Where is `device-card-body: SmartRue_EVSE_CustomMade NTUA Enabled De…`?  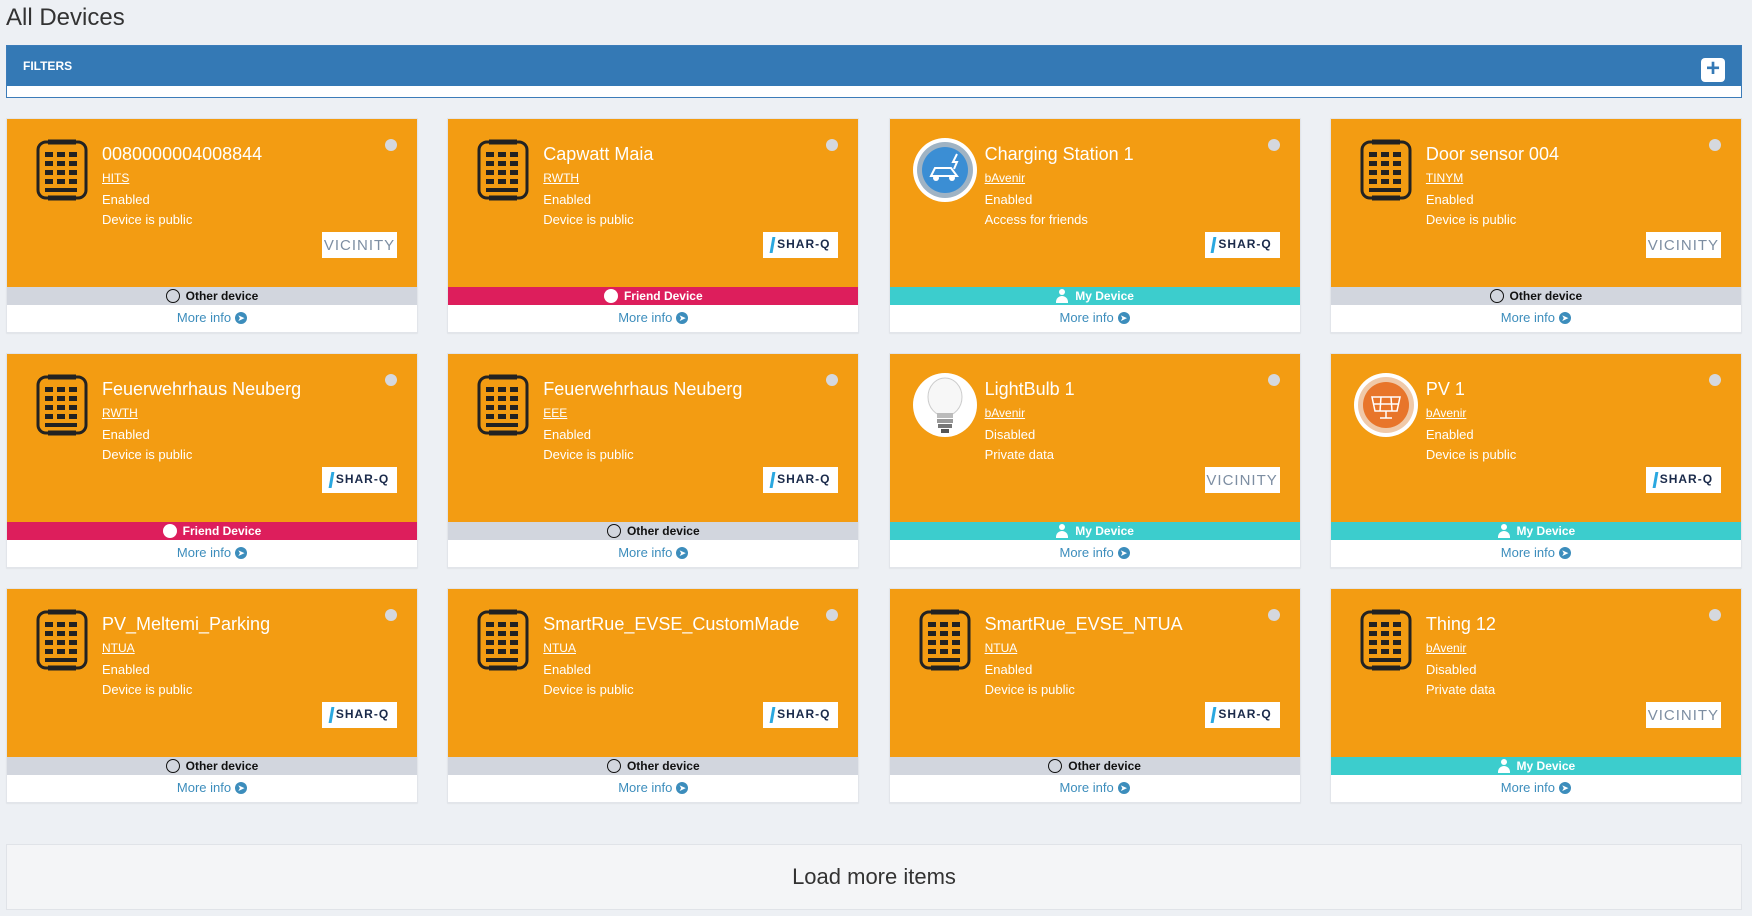
device-card-body: SmartRue_EVSE_CustomMade NTUA Enabled De… is located at coordinates (653, 673).